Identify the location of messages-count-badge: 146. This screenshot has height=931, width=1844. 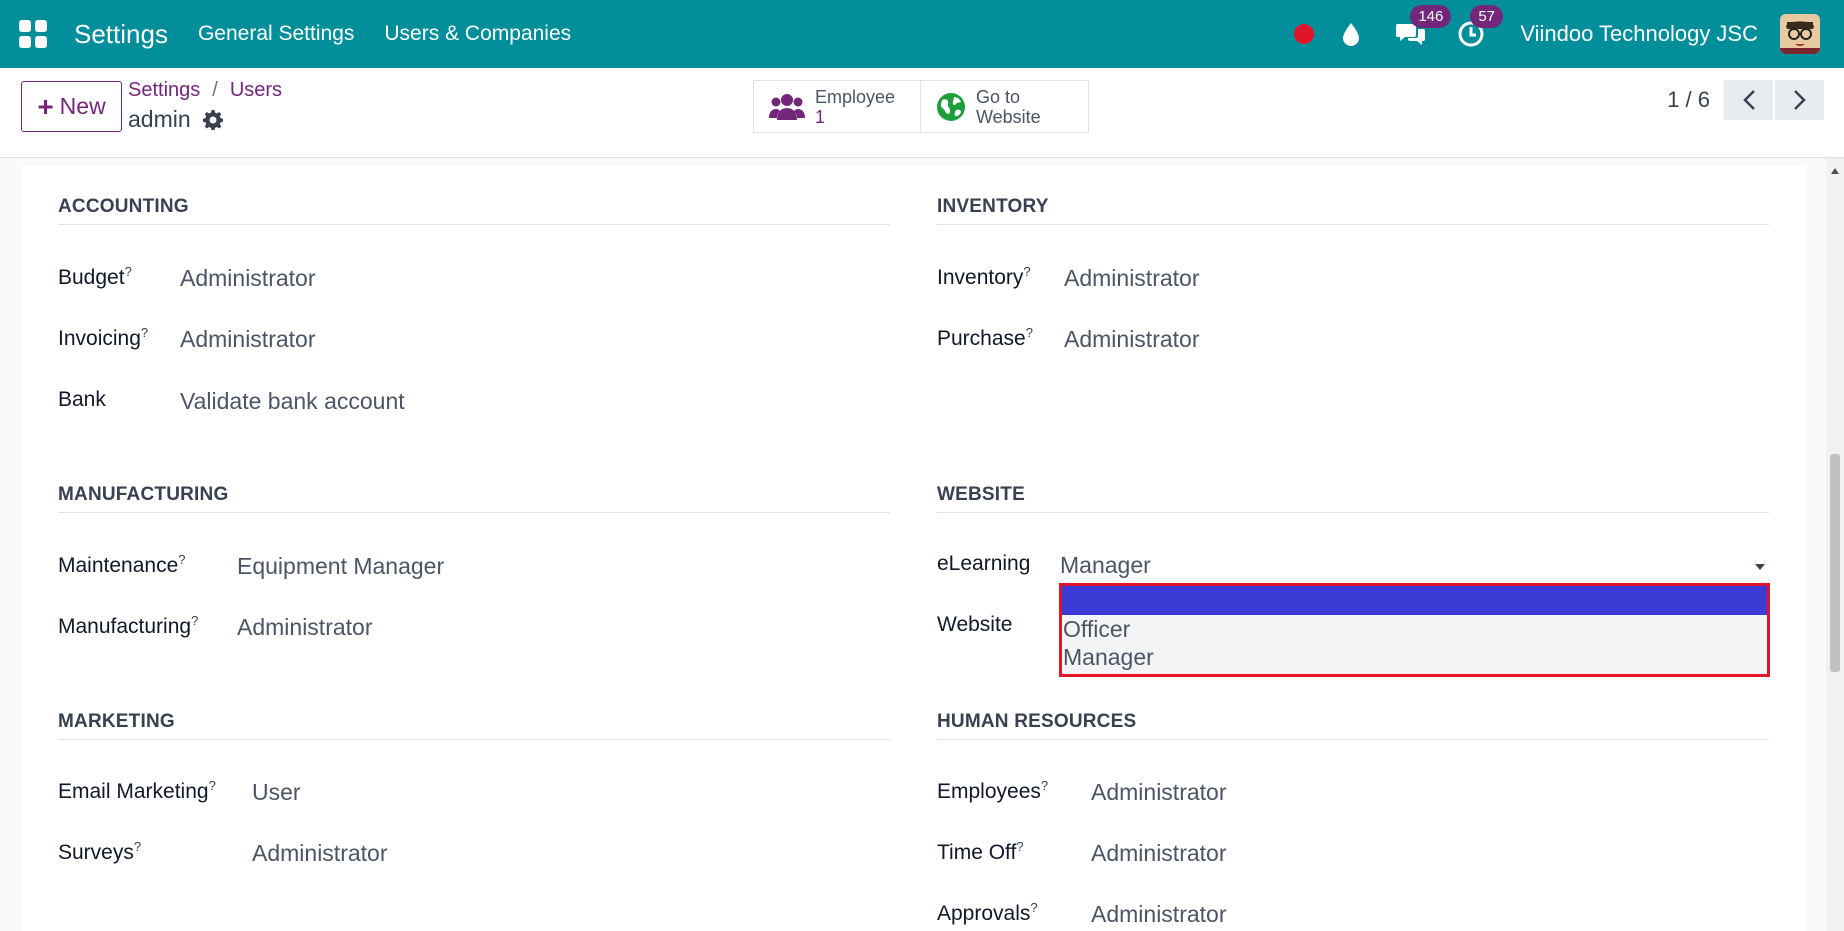
(1431, 16).